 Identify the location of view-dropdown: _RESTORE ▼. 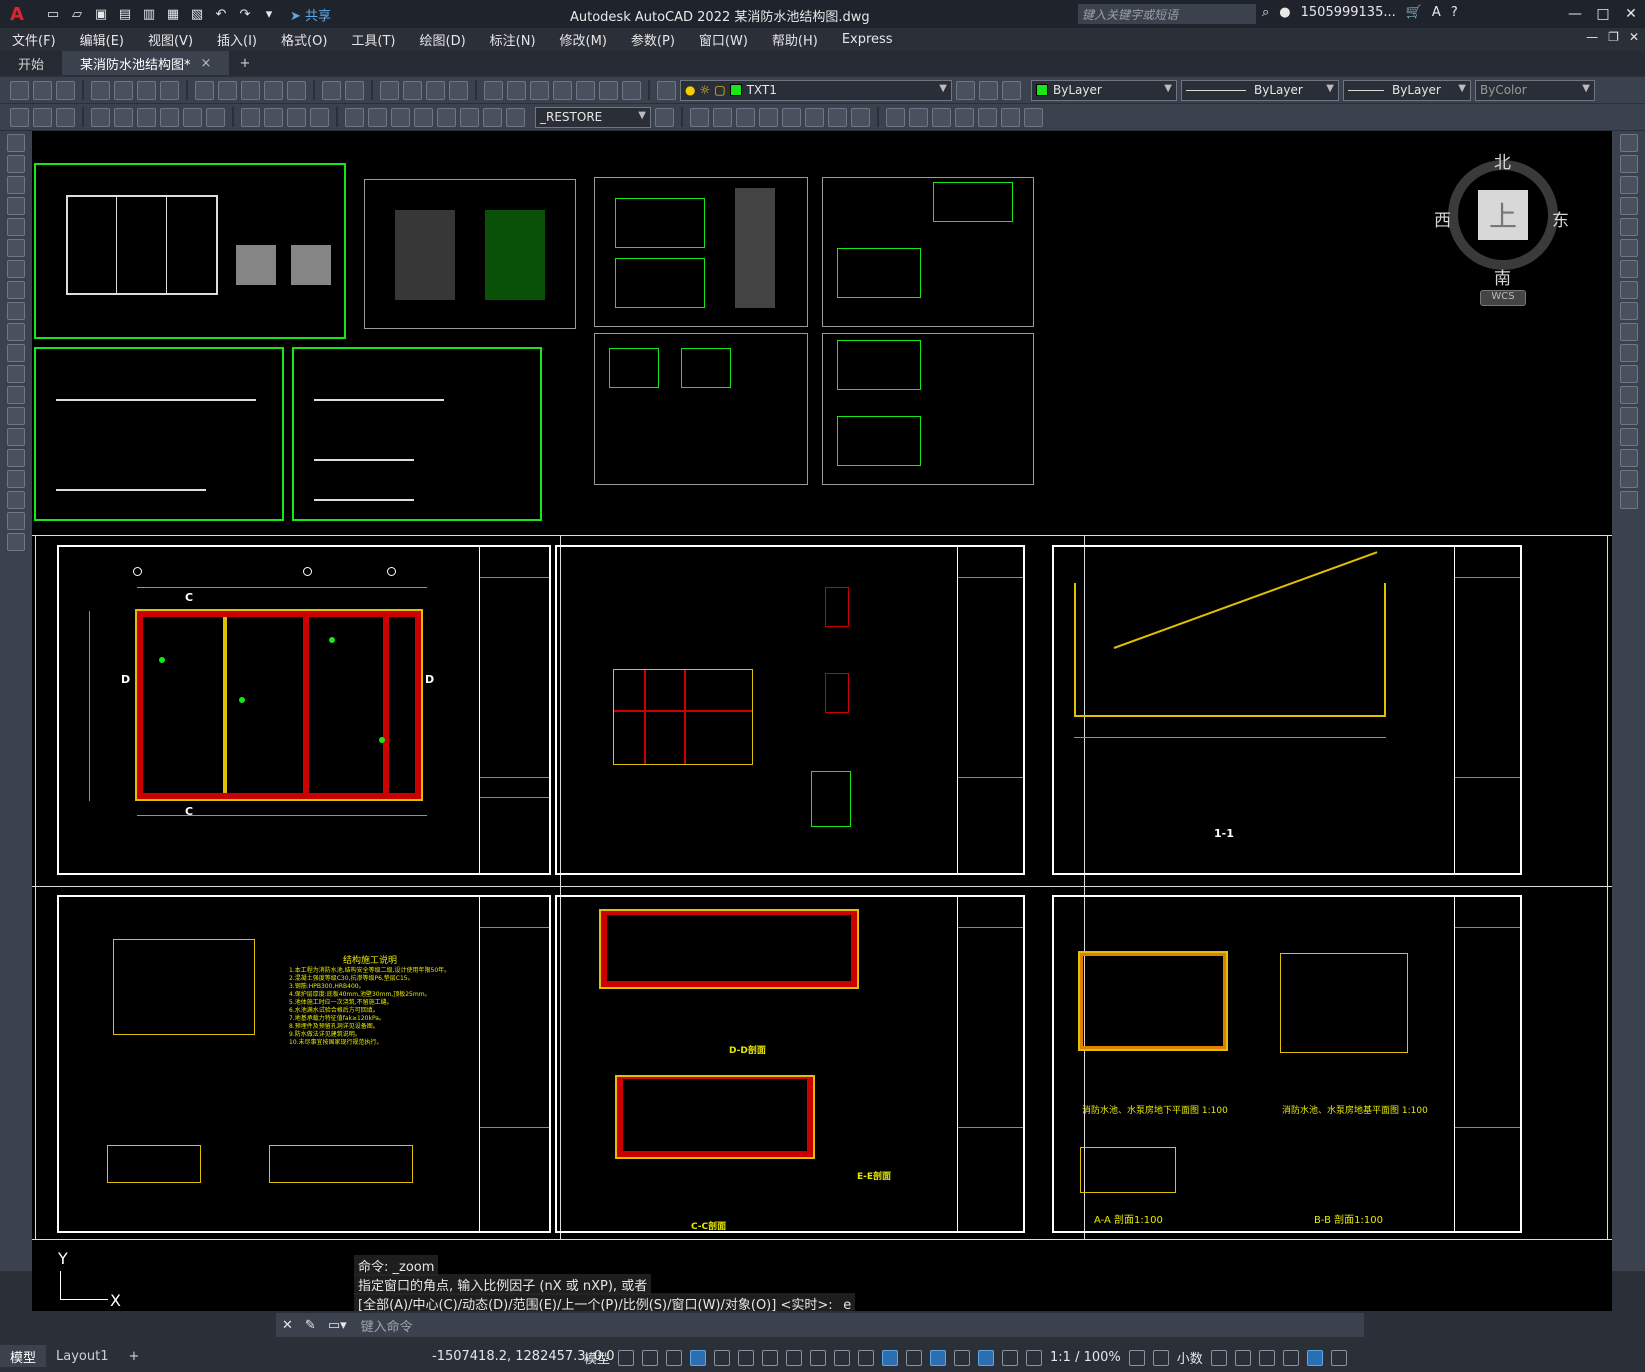
(593, 117).